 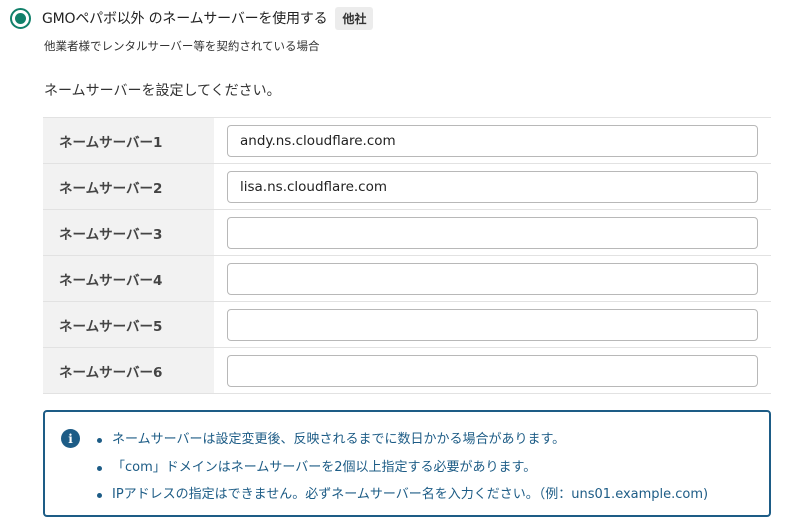 I want to click on nameserver-4-input, so click(x=492, y=278).